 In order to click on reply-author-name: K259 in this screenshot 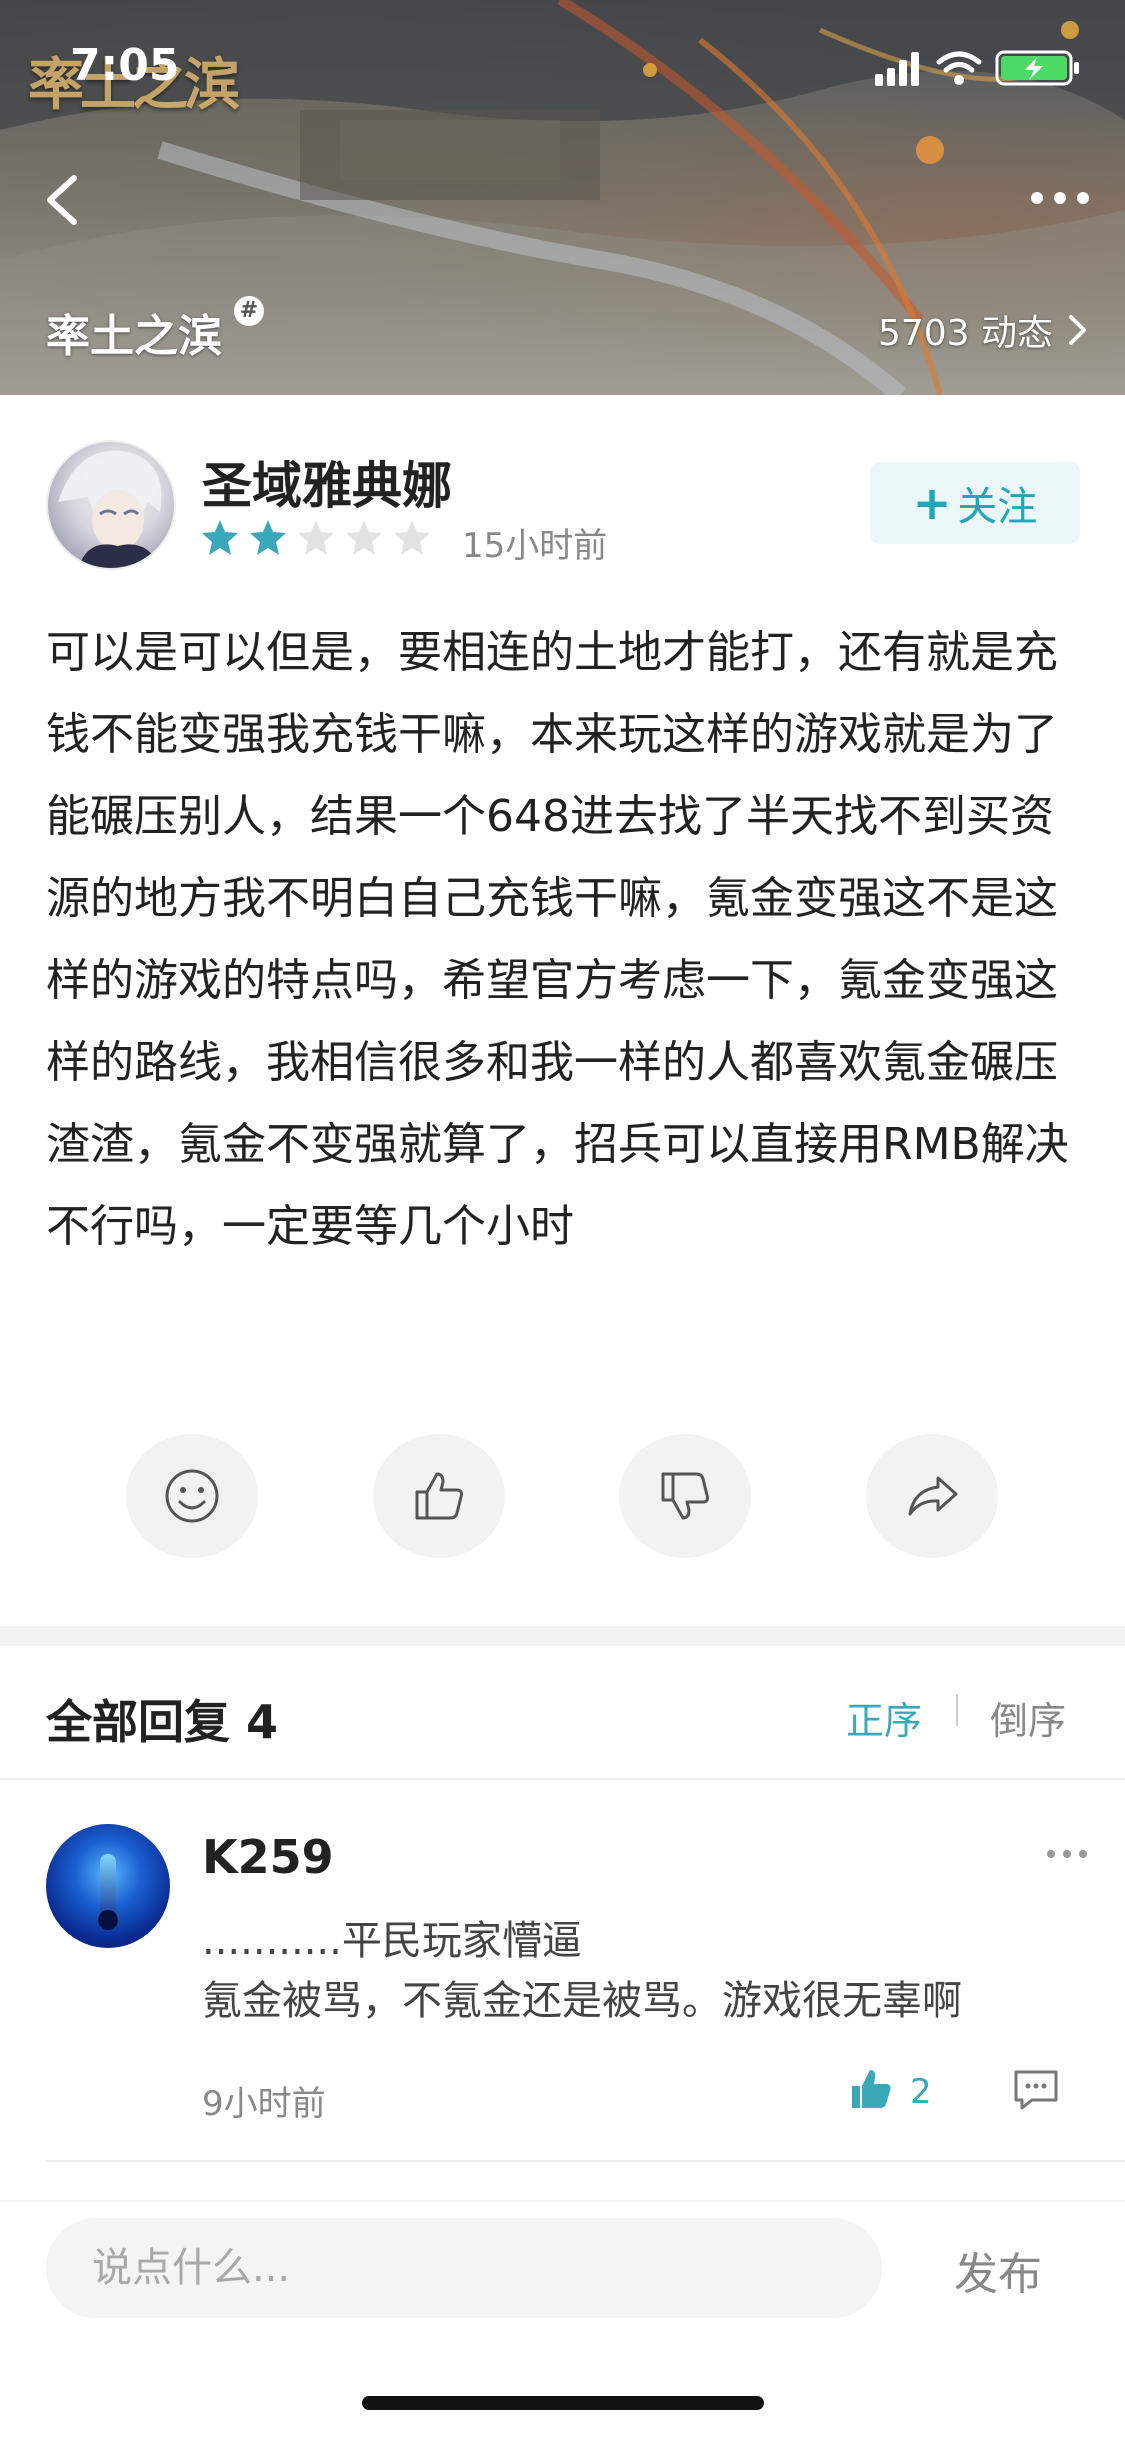, I will do `click(268, 1857)`.